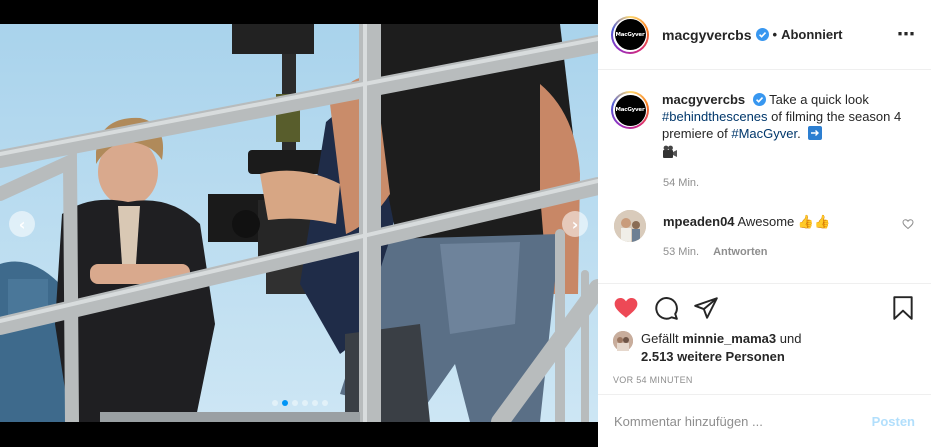  What do you see at coordinates (653, 380) in the screenshot?
I see `post-timestamp: VOR 54 MINUTEN` at bounding box center [653, 380].